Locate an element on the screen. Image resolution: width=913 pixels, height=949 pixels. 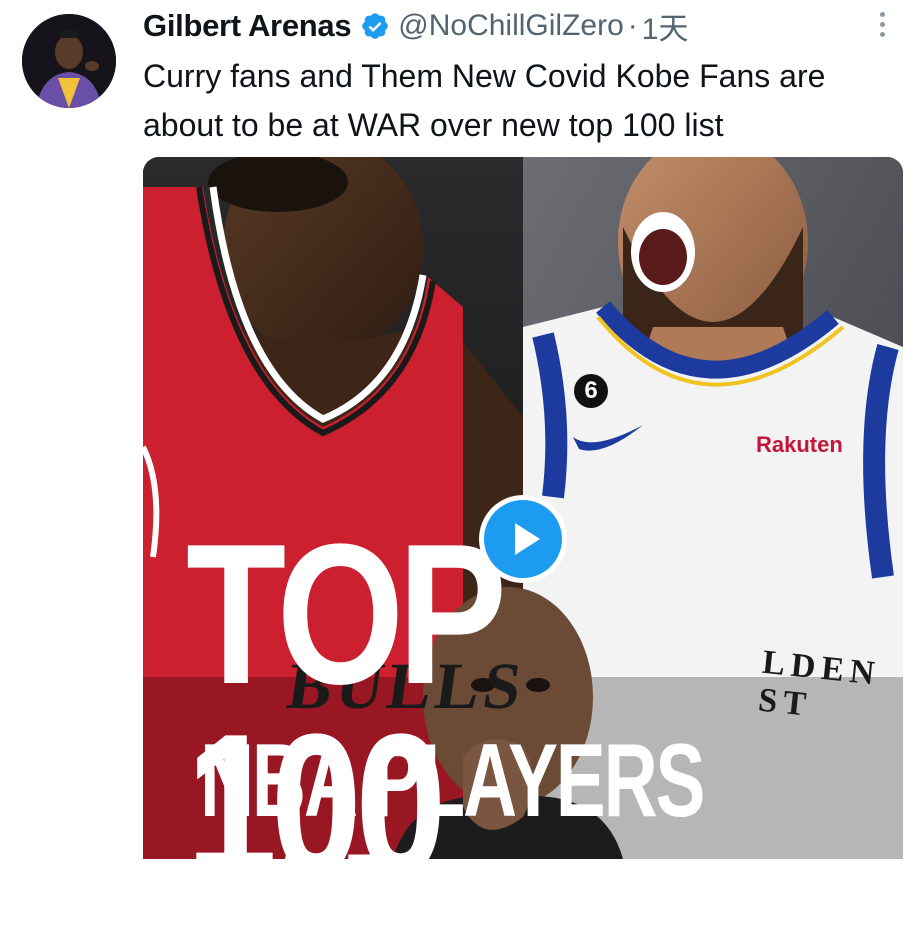
author-avatar is located at coordinates (69, 61).